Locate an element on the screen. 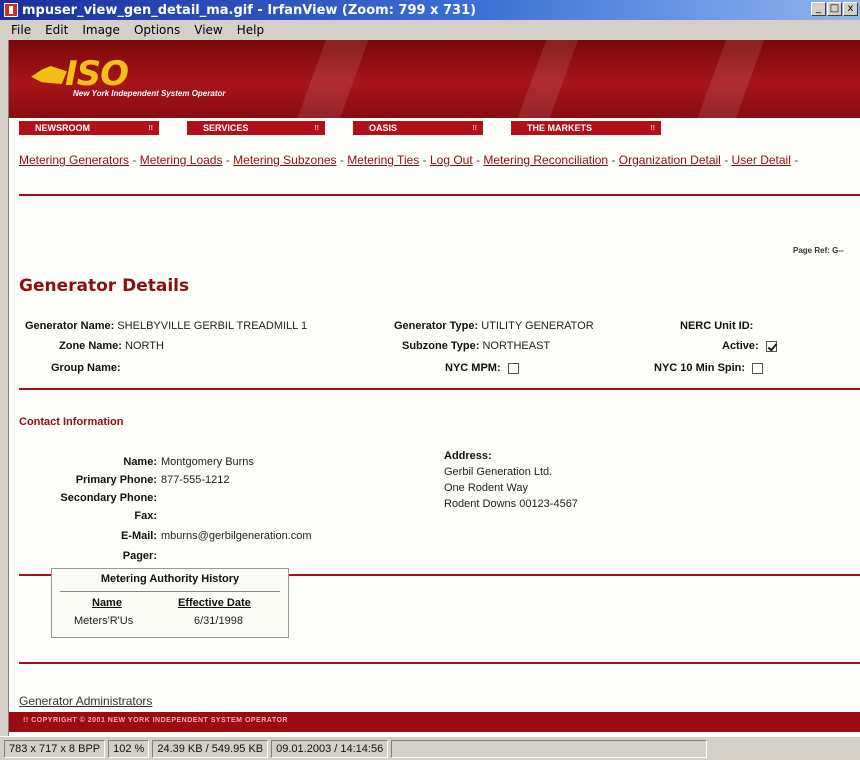  status-file-size: 24.39 KB / 549.95 KB is located at coordinates (210, 748).